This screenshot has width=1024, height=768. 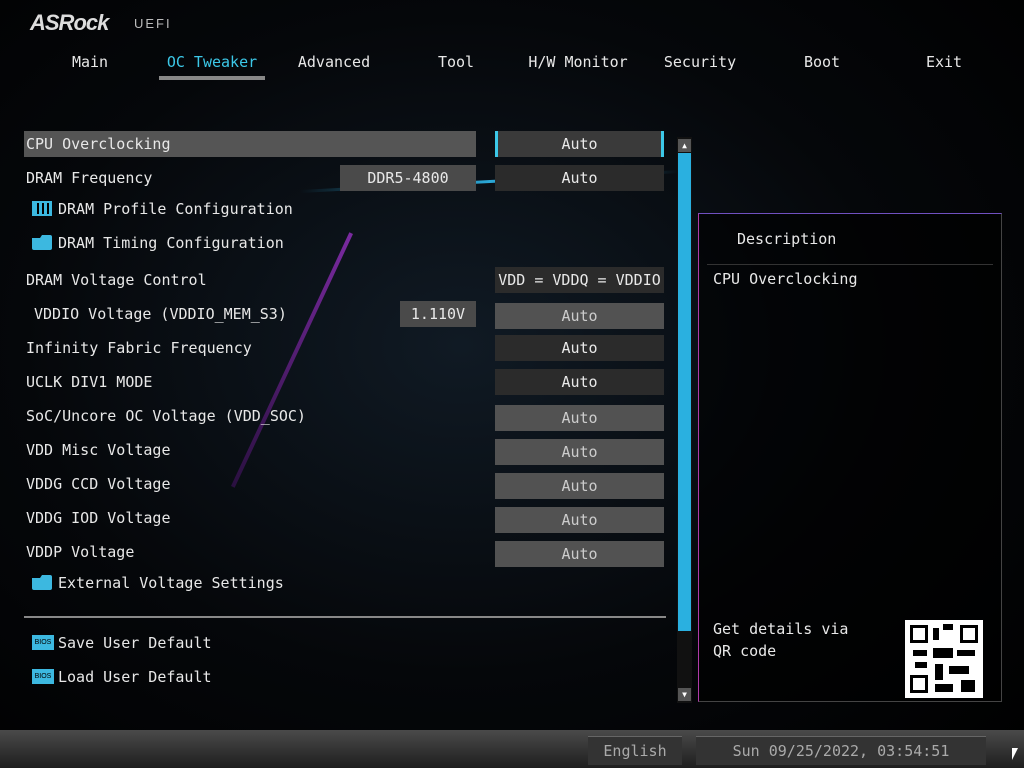 What do you see at coordinates (438, 314) in the screenshot?
I see `vddio-voltage-value: 1.110V` at bounding box center [438, 314].